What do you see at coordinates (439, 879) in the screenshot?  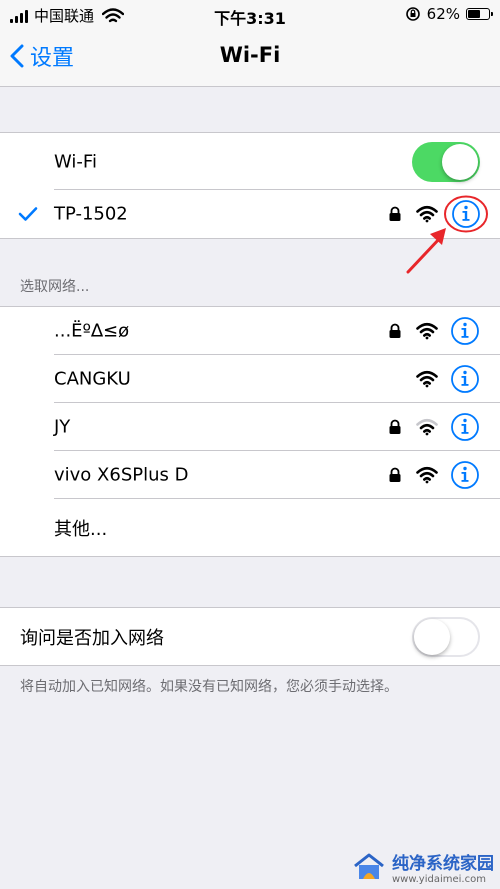 I see `watermark-url: www.yidaimei.com` at bounding box center [439, 879].